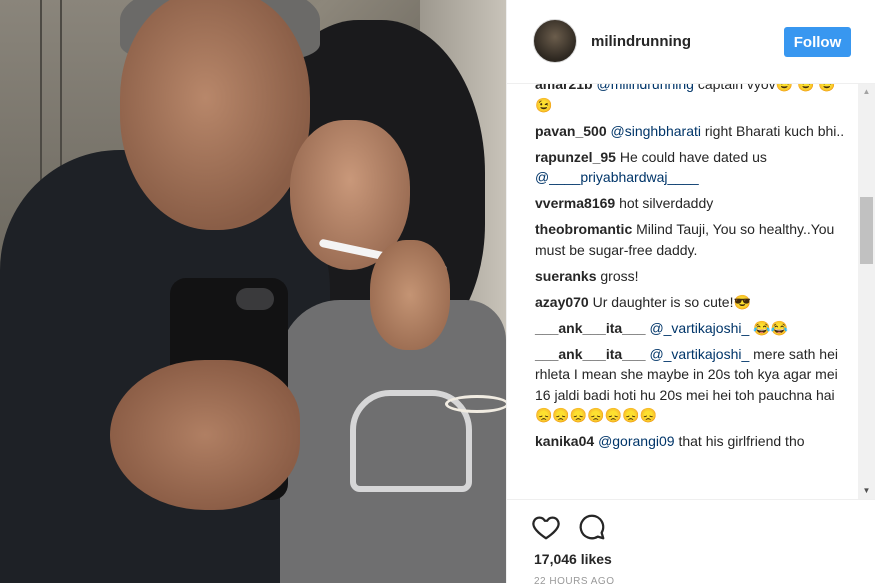 This screenshot has height=587, width=875. What do you see at coordinates (773, 130) in the screenshot?
I see `comment-text: right Bharati kuch bhi..` at bounding box center [773, 130].